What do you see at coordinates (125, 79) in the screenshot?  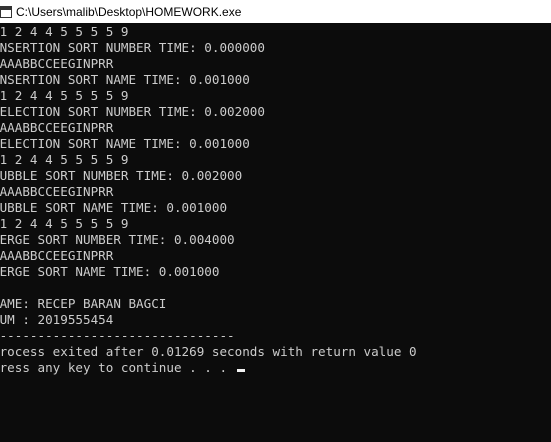 I see `console-line: INSERTION SORT NAME TIME: 0.001000` at bounding box center [125, 79].